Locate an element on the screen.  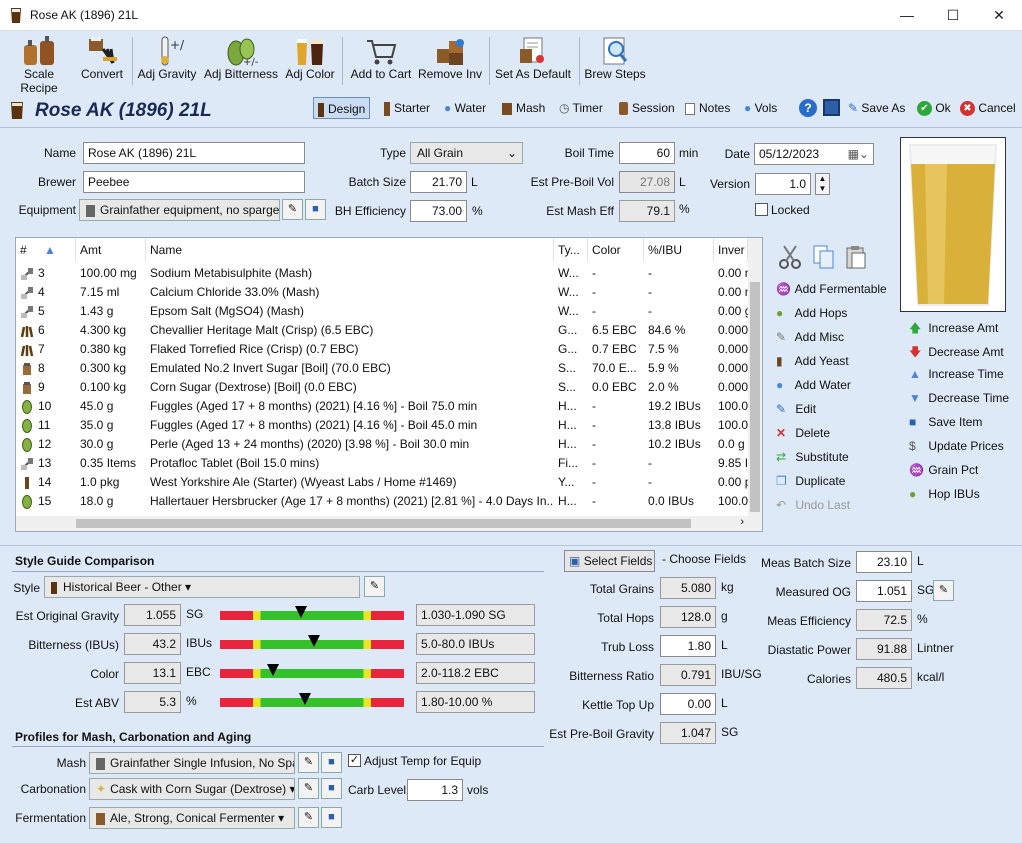
copy-icon is located at coordinates (824, 257).